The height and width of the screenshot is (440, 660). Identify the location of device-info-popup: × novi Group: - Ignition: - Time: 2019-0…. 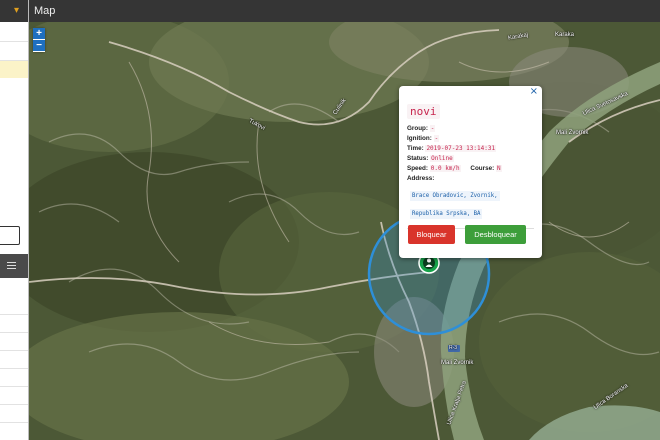
(470, 172).